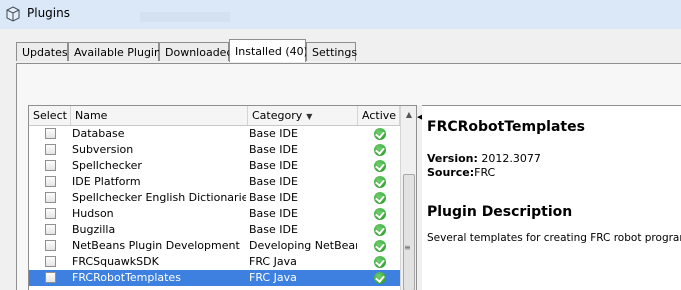 This screenshot has width=681, height=290. Describe the element at coordinates (407, 247) in the screenshot. I see `scroll-grip-icon: ≡` at that location.